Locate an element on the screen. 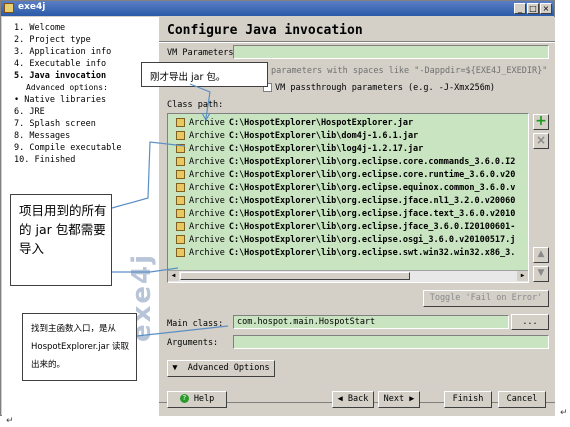 This screenshot has width=570, height=427. dropdown-arrow-icon: ▼ is located at coordinates (175, 368).